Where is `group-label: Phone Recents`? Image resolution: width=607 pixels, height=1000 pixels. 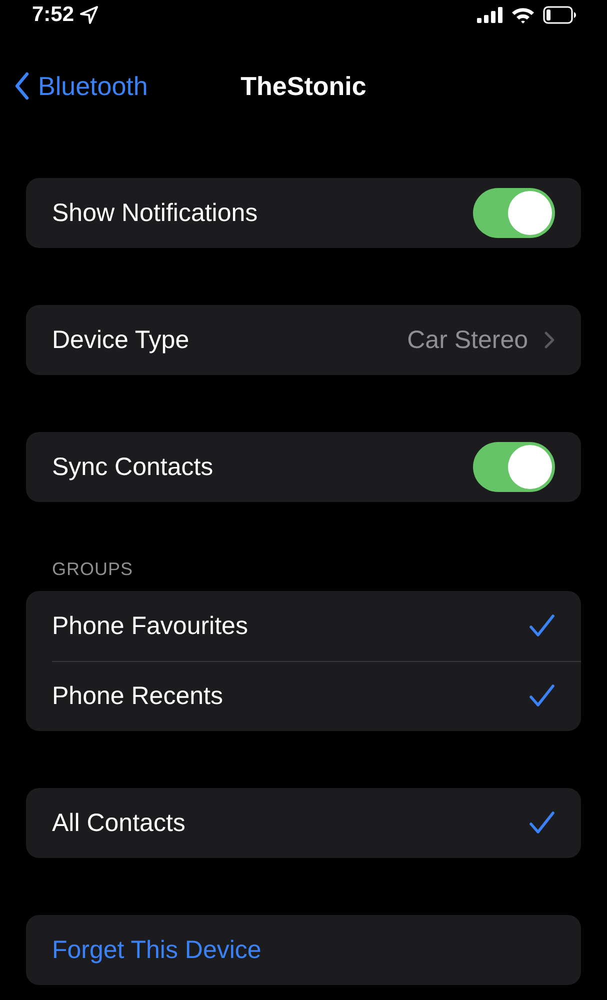
group-label: Phone Recents is located at coordinates (290, 696).